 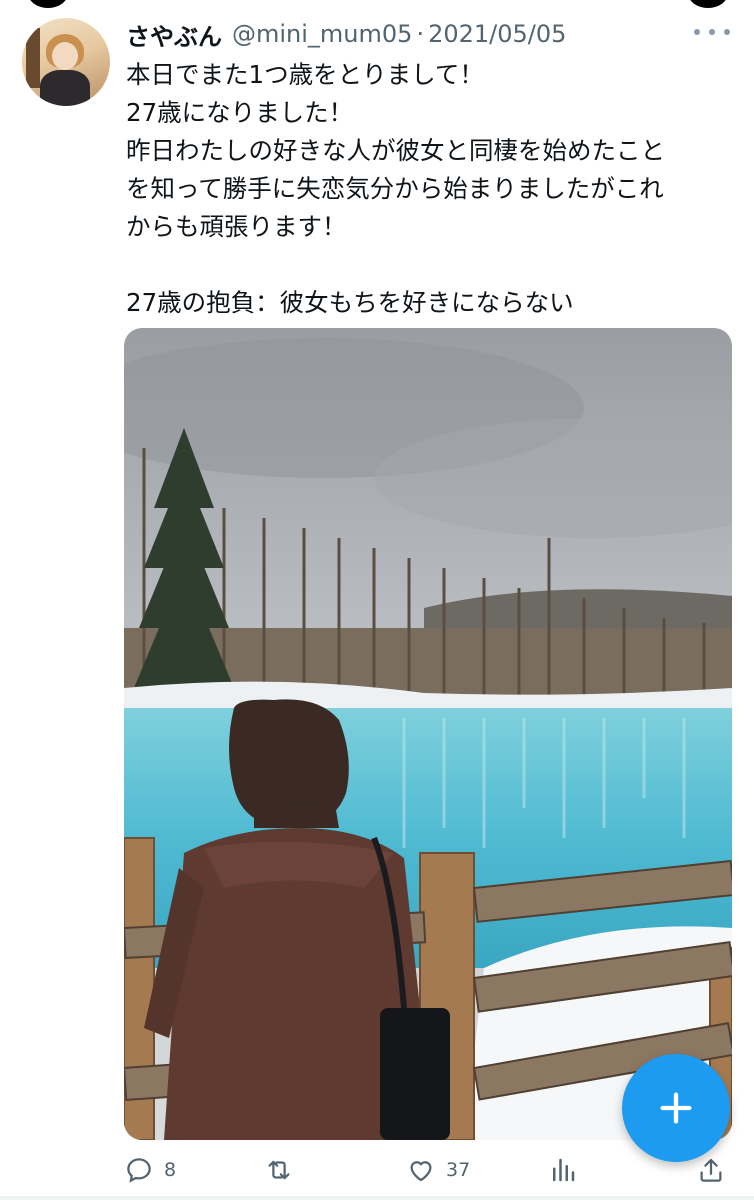 What do you see at coordinates (497, 34) in the screenshot?
I see `tweet-date: 2021/05/05` at bounding box center [497, 34].